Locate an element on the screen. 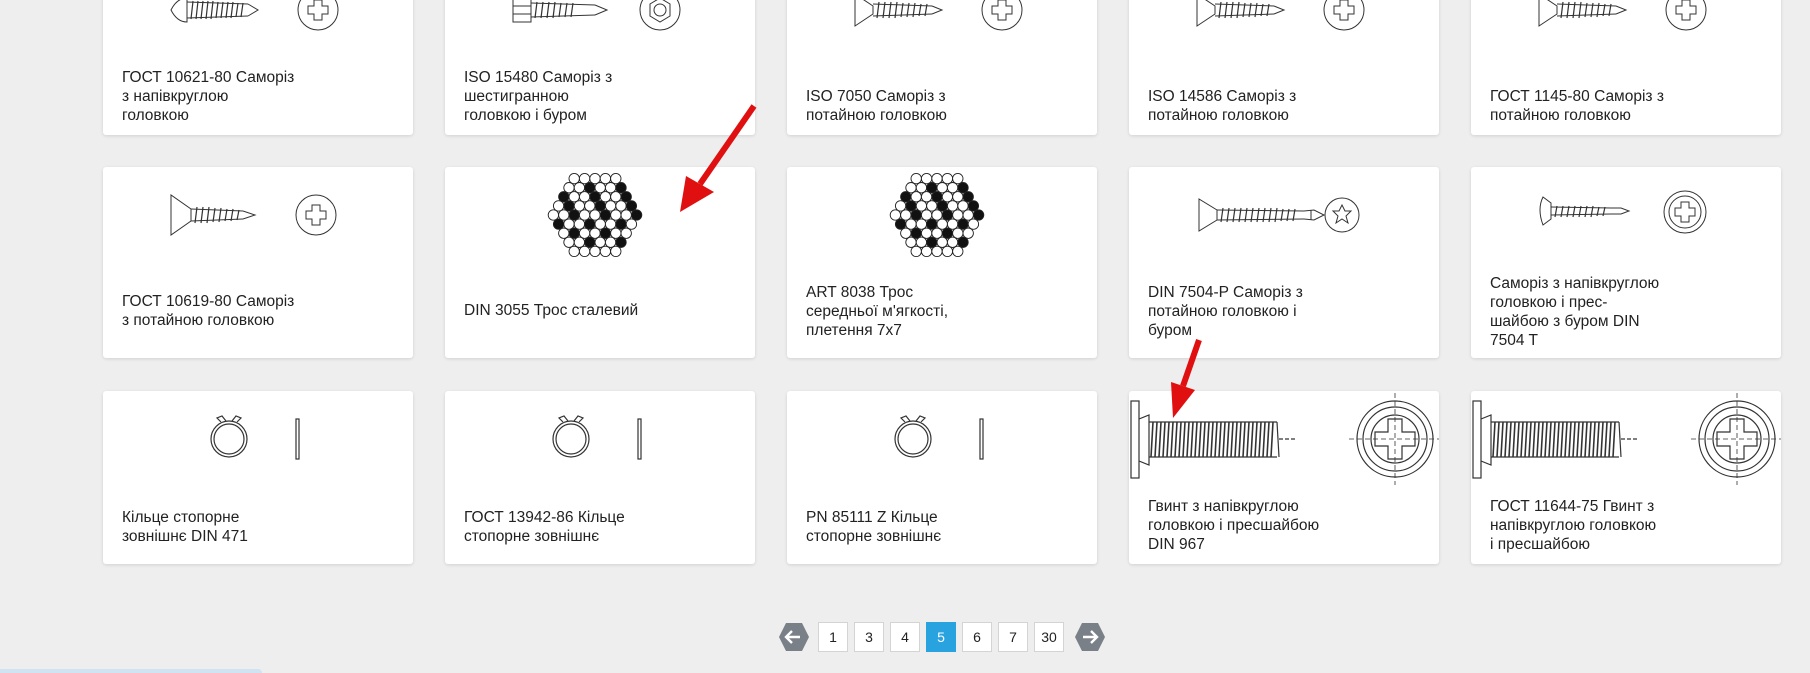 The height and width of the screenshot is (673, 1810). page-1-link: 1 is located at coordinates (833, 637).